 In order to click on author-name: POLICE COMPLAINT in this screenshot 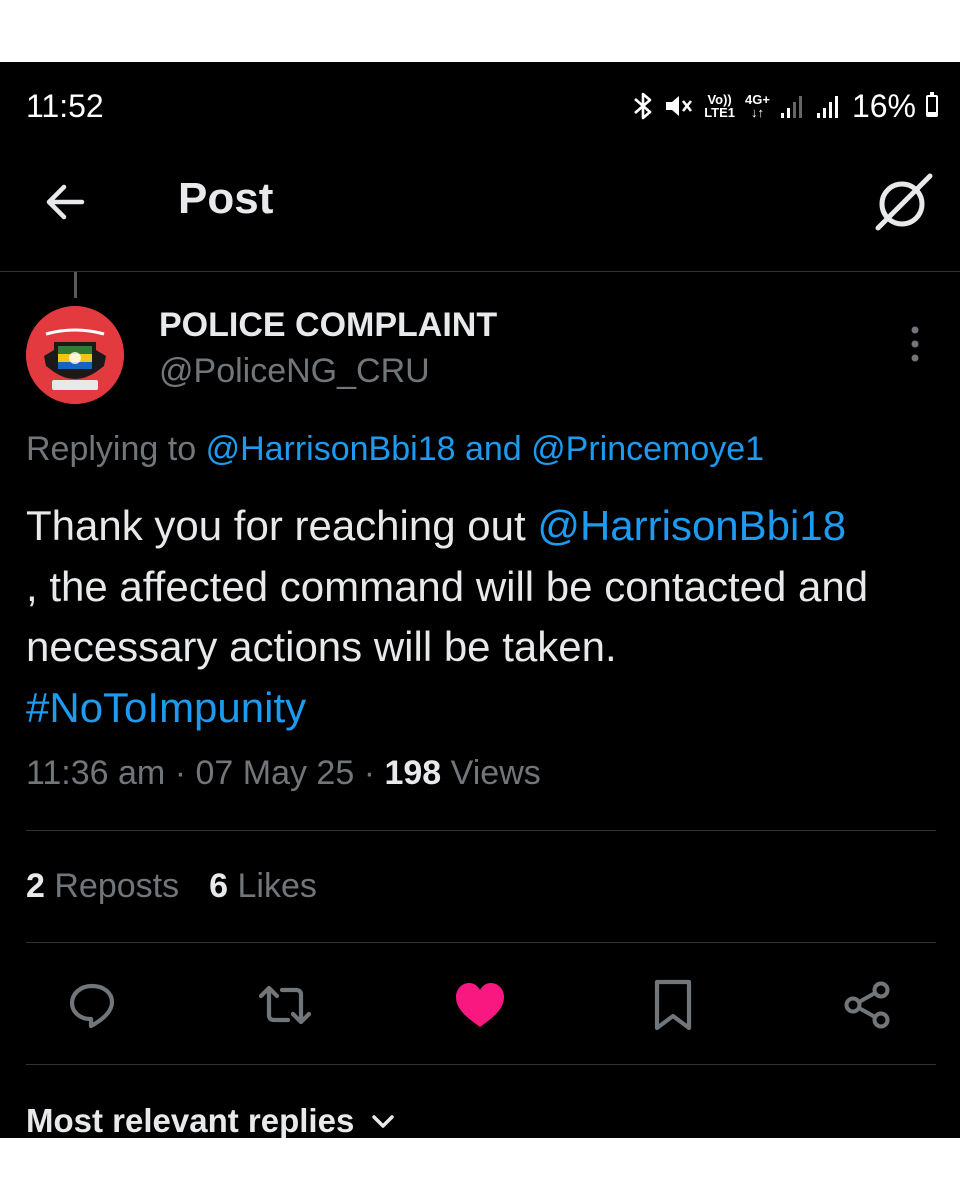, I will do `click(328, 325)`.